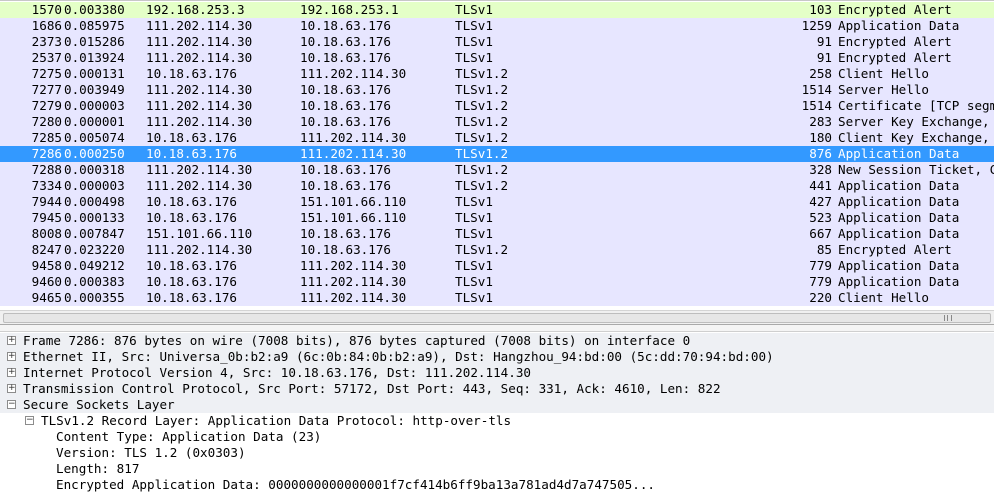 This screenshot has height=498, width=994. Describe the element at coordinates (820, 137) in the screenshot. I see `packet-length: 180` at that location.